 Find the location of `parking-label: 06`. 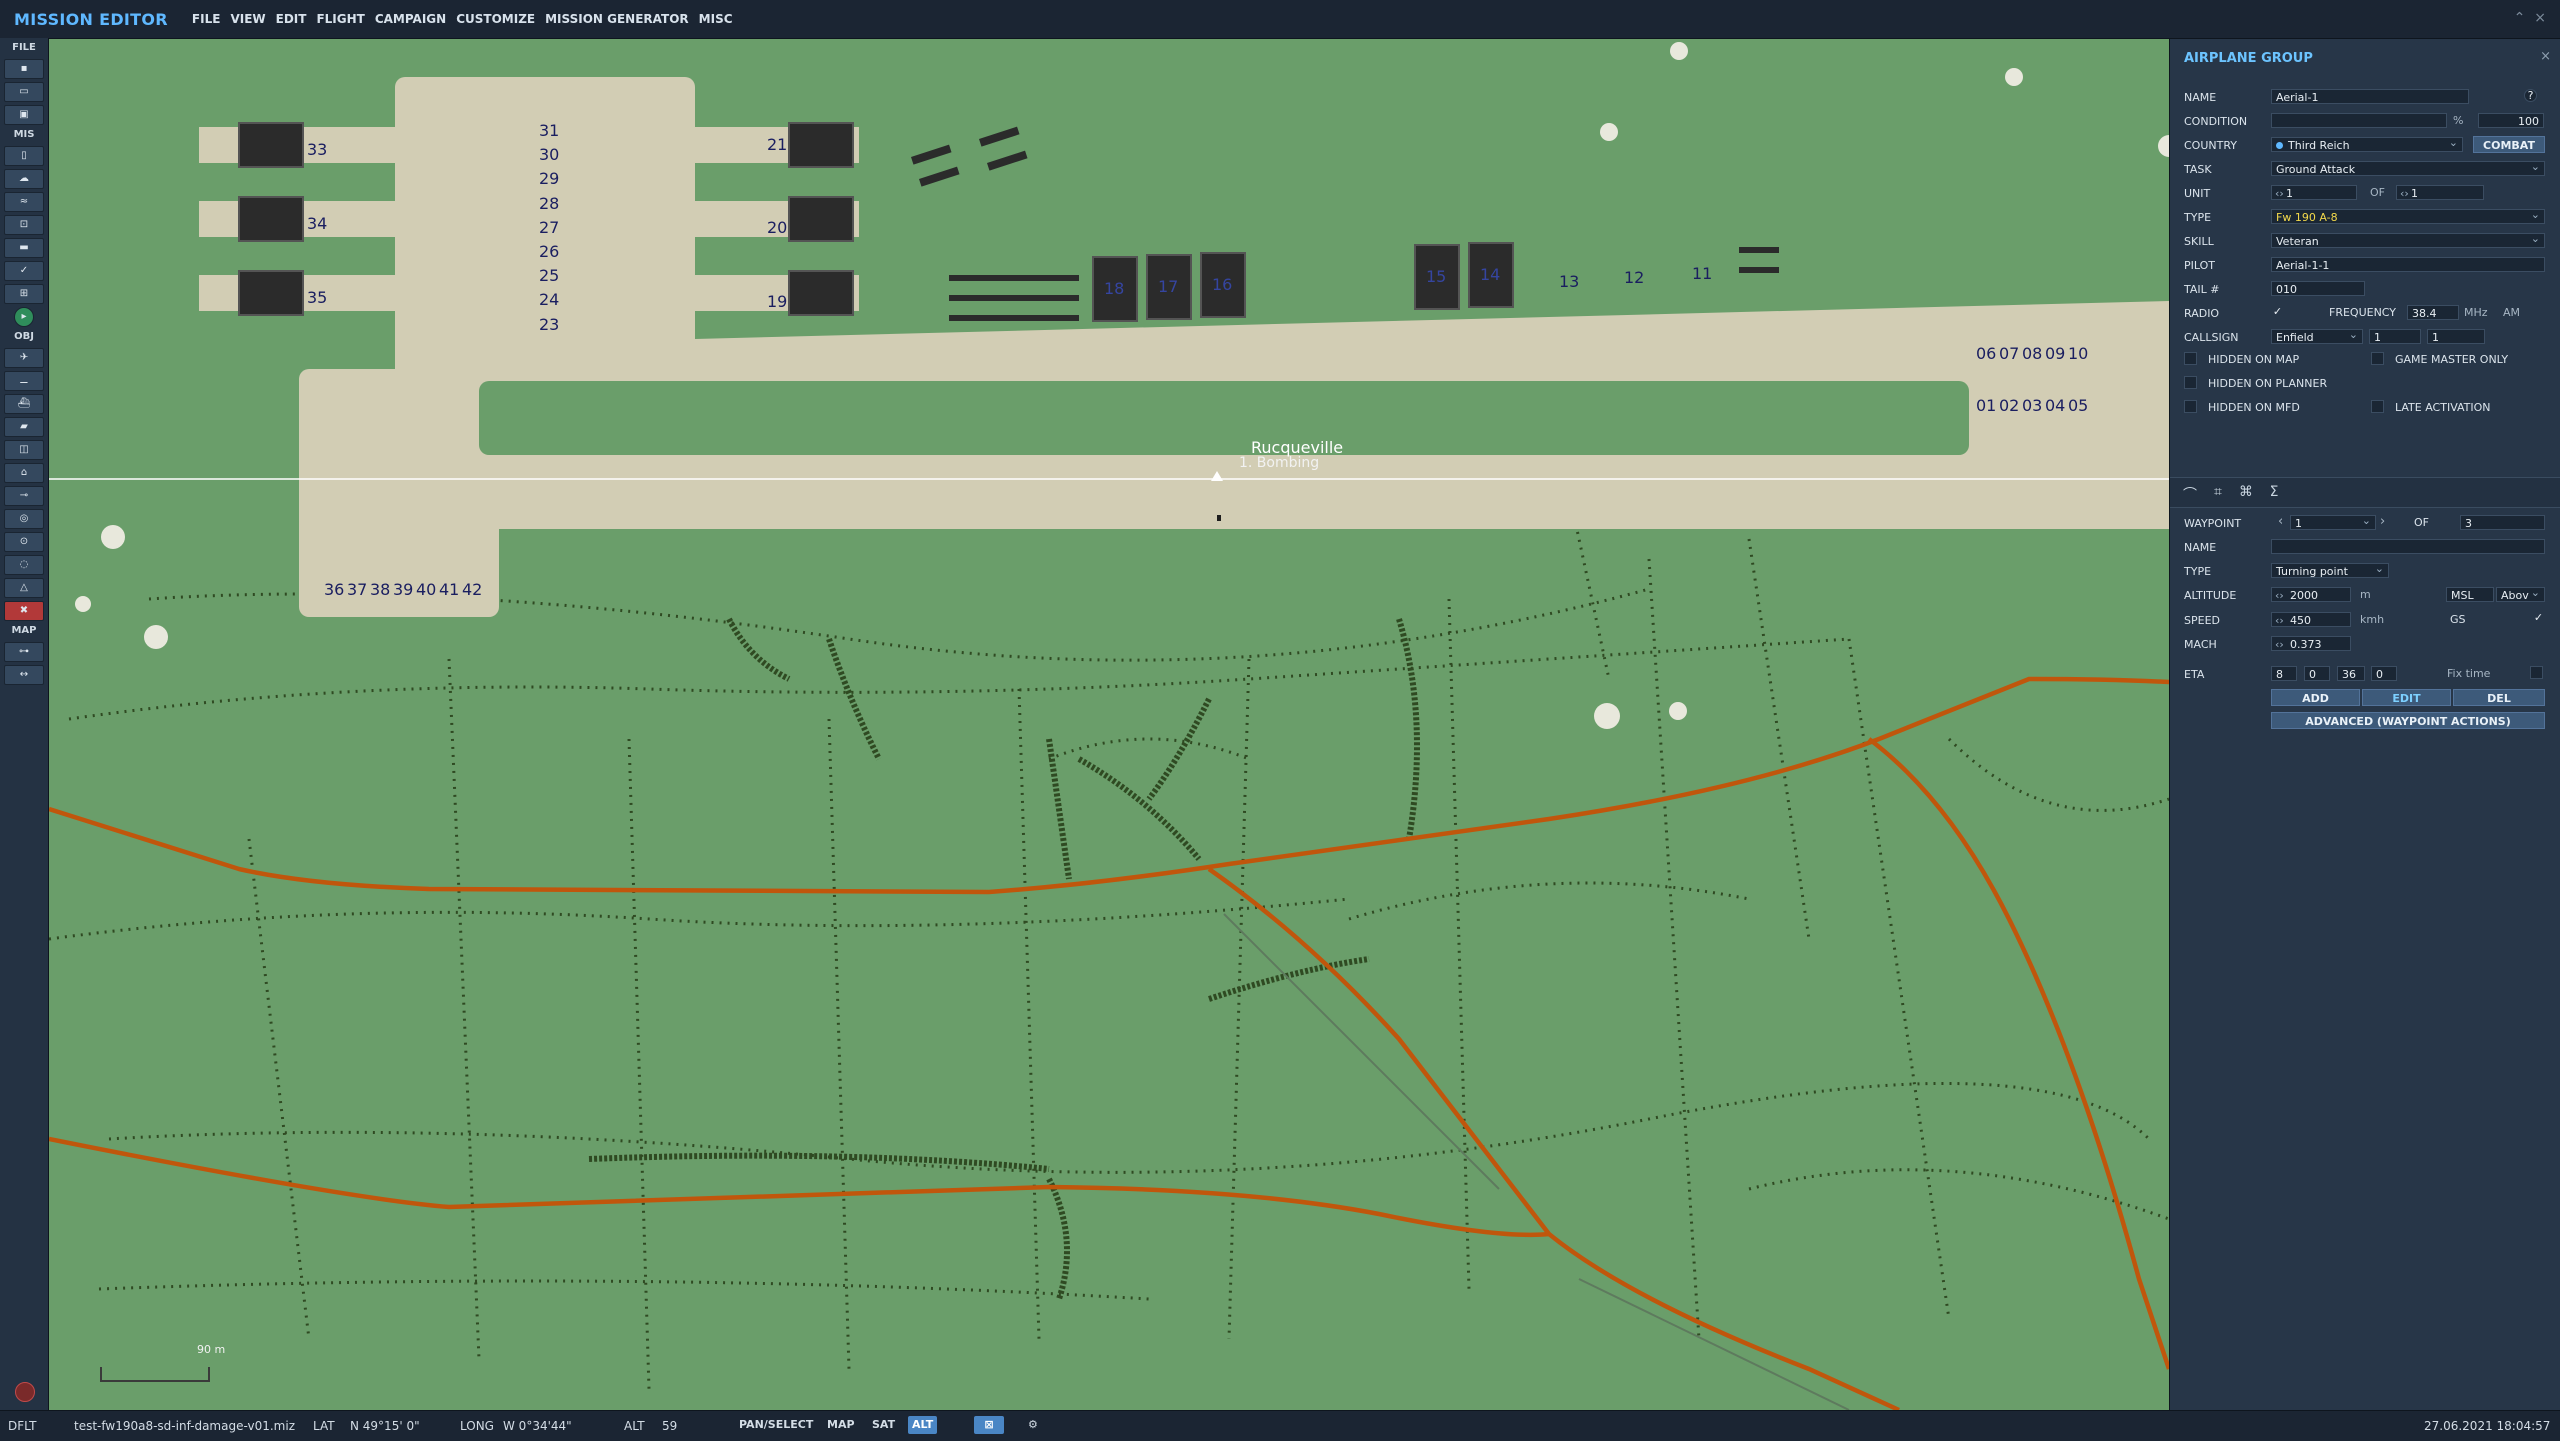

parking-label: 06 is located at coordinates (1986, 353).